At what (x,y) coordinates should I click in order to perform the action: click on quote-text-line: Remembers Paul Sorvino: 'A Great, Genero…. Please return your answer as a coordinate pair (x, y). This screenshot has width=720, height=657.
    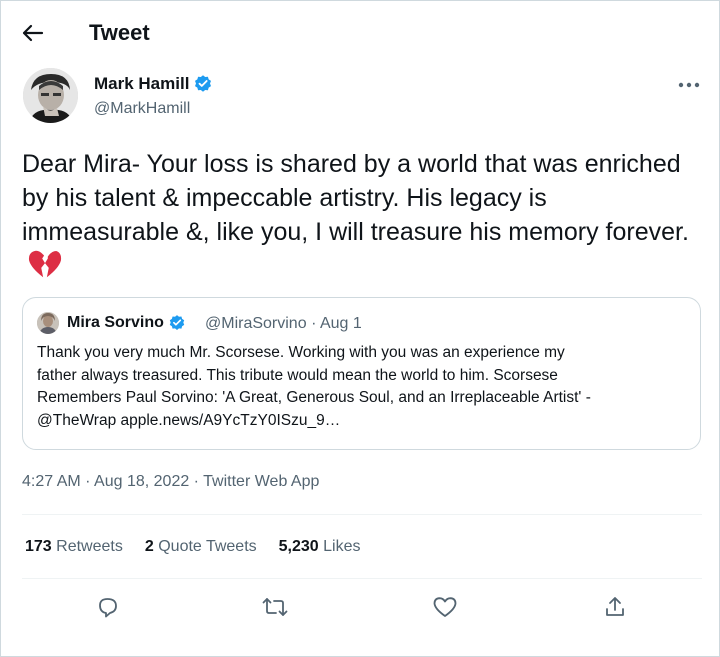
    Looking at the image, I should click on (314, 397).